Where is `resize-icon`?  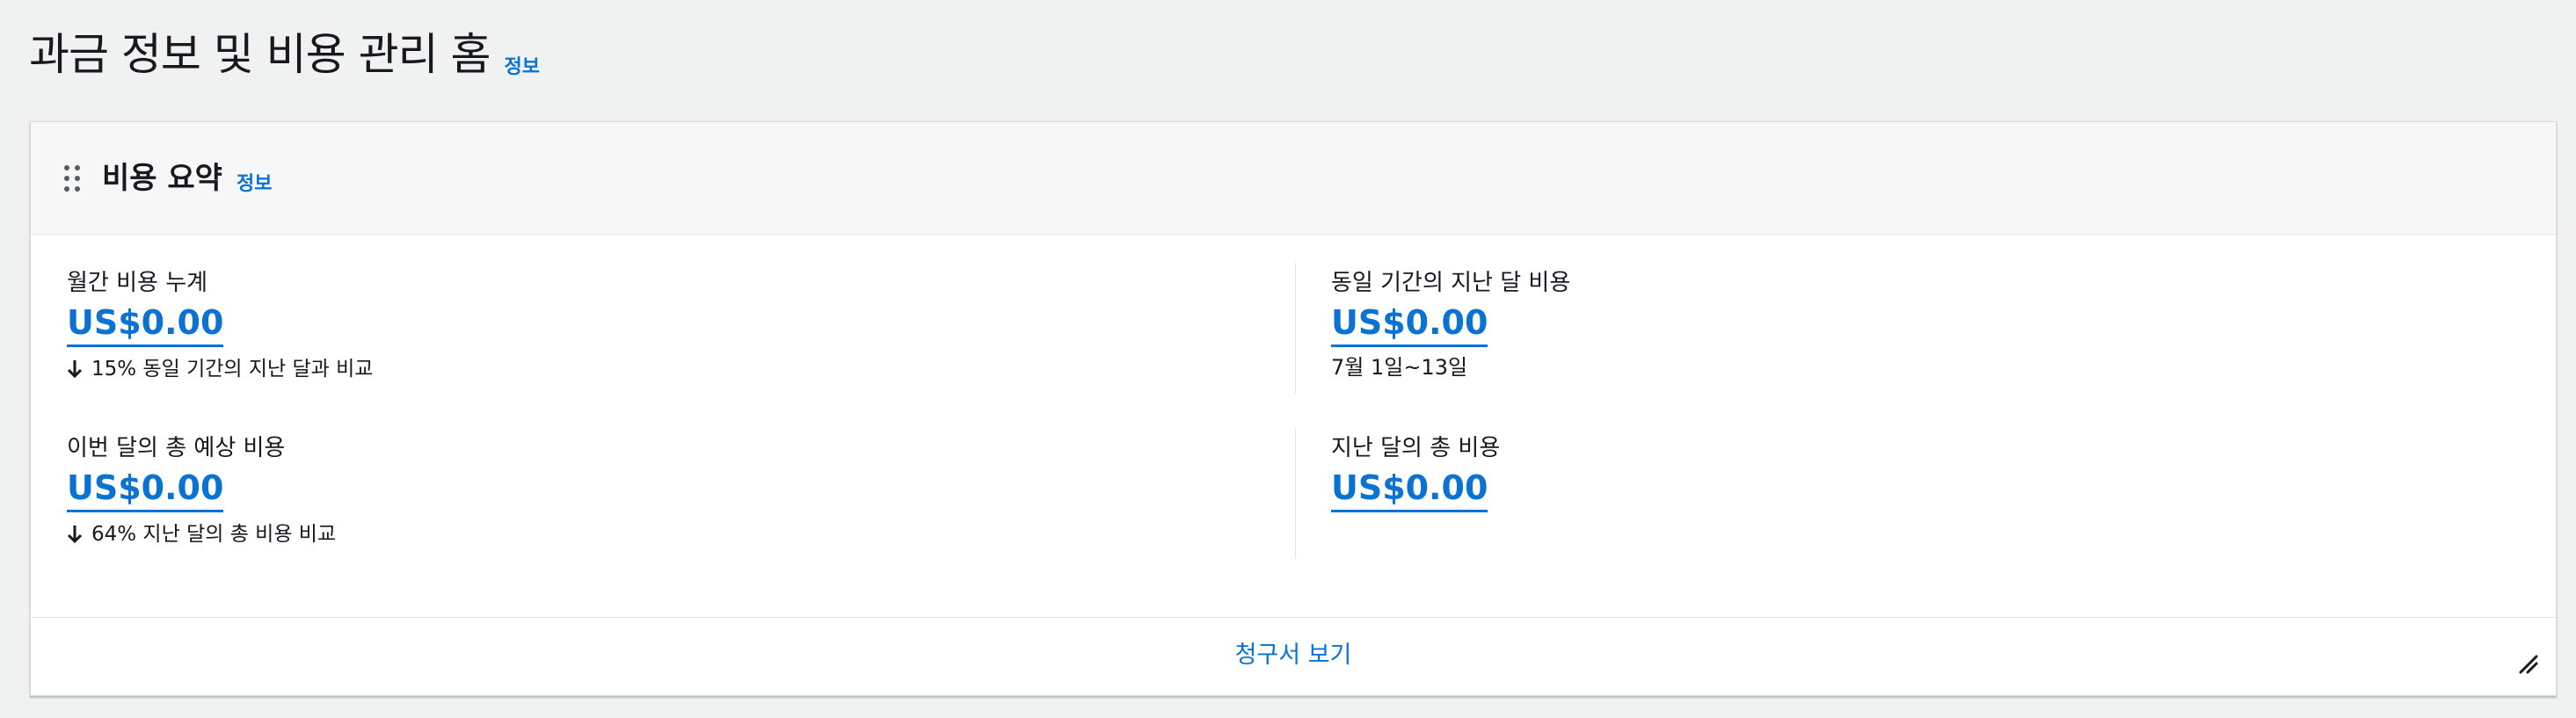
resize-icon is located at coordinates (2527, 663).